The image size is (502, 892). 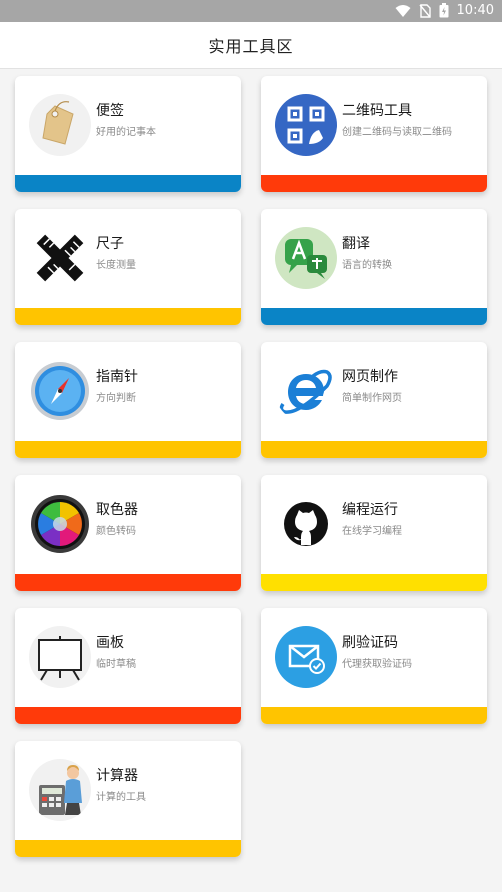 I want to click on tool-desc: 语言的转换, so click(x=367, y=265).